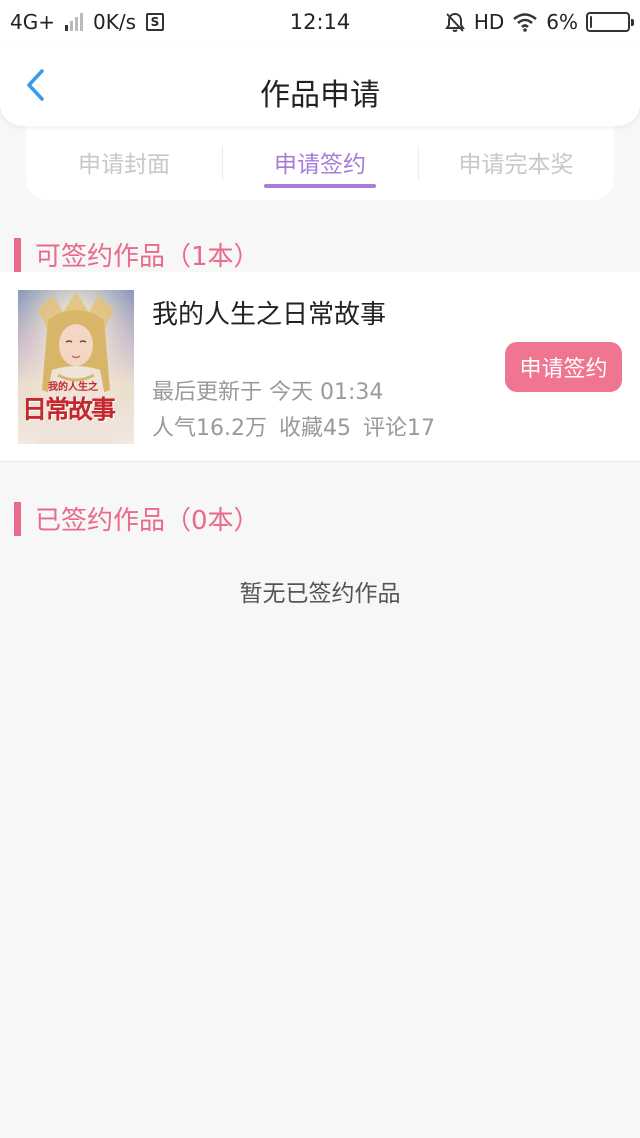 Image resolution: width=640 pixels, height=1138 pixels. What do you see at coordinates (315, 428) in the screenshot?
I see `favorites-count: 收藏45` at bounding box center [315, 428].